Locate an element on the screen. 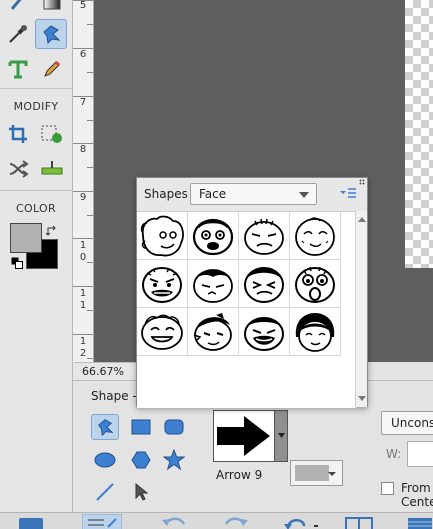 The height and width of the screenshot is (529, 433). content-aware-move-icon is located at coordinates (18, 169).